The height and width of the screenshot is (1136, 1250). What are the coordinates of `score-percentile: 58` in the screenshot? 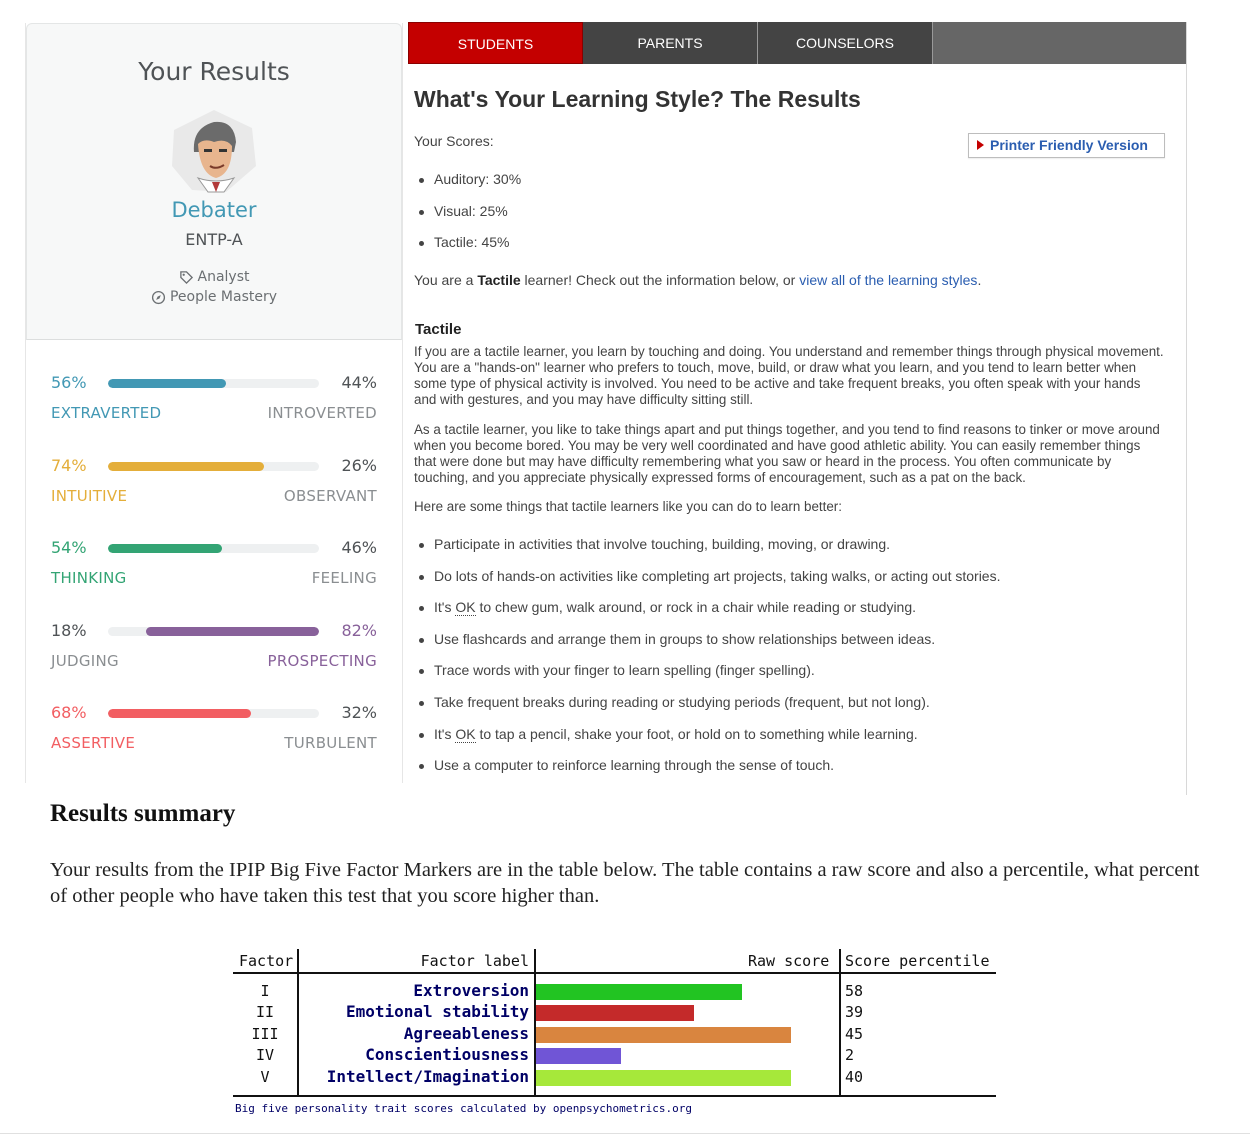 It's located at (854, 991).